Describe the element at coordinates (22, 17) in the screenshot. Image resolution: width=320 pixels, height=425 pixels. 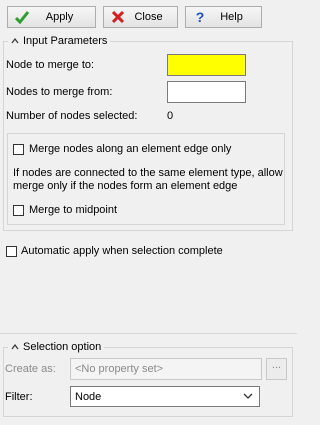
I see `checkmark-icon` at that location.